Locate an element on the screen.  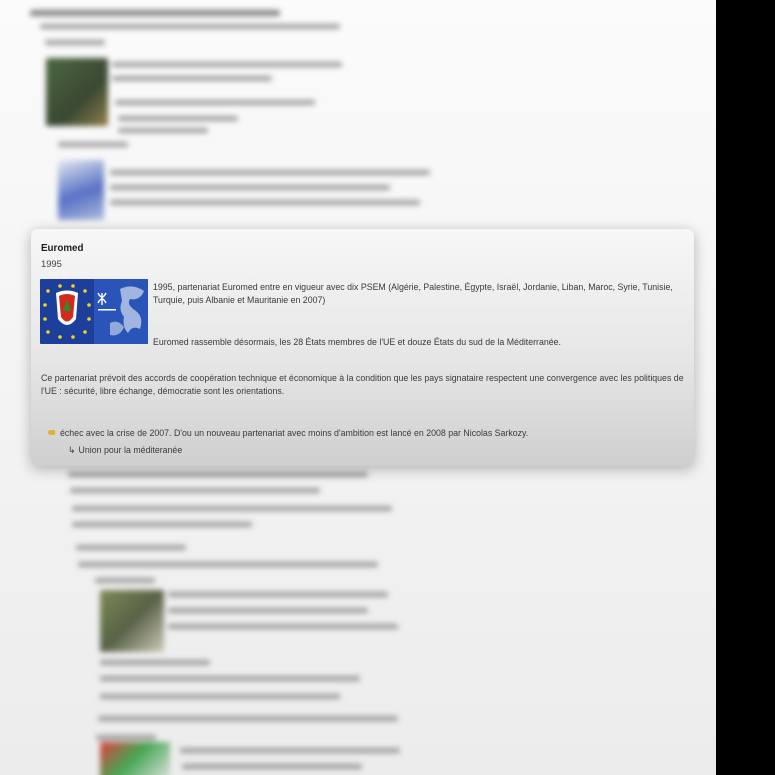
return-arrow-icon: ↳ is located at coordinates (72, 450).